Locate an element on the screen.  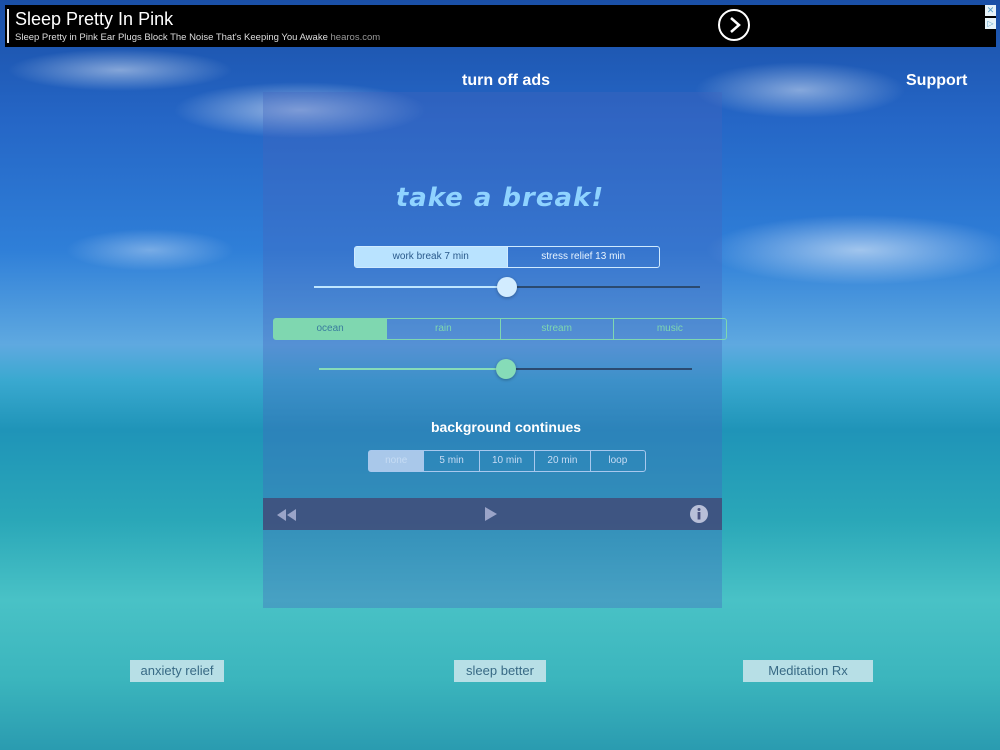
background-continues-label: background continues is located at coordinates (506, 427).